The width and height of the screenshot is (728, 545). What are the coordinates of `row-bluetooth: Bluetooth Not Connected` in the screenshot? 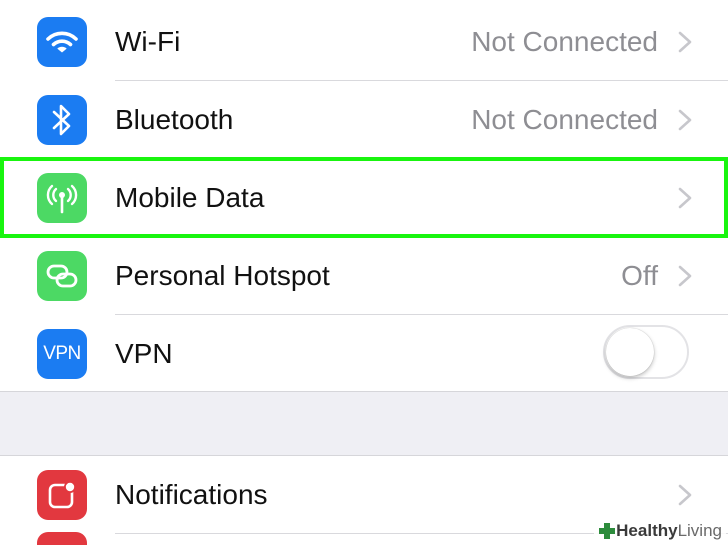 It's located at (364, 120).